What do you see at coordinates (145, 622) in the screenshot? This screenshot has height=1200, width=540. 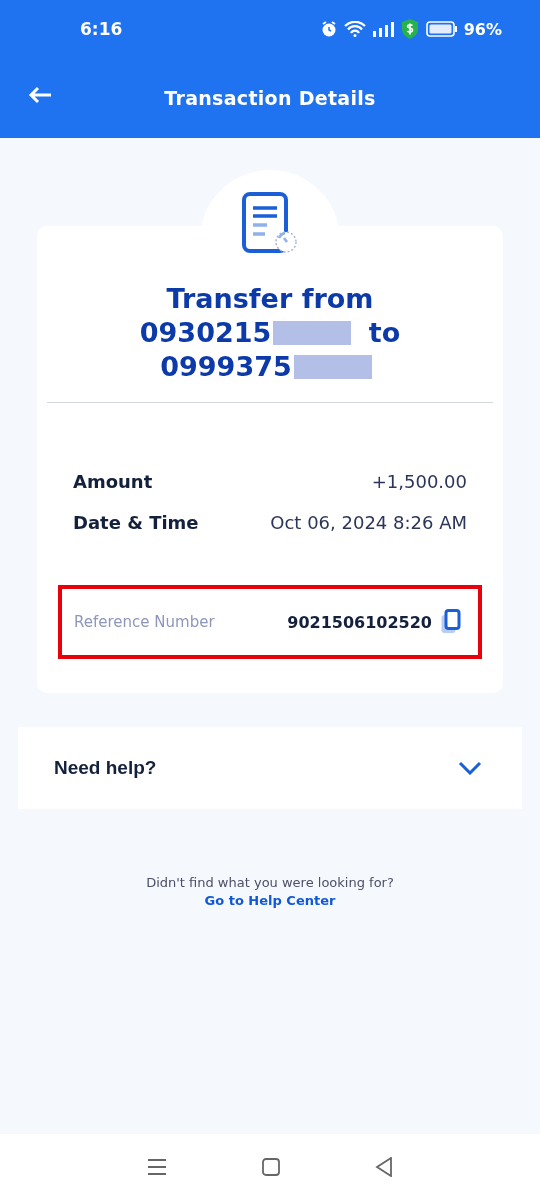 I see `reference-label: Reference Number` at bounding box center [145, 622].